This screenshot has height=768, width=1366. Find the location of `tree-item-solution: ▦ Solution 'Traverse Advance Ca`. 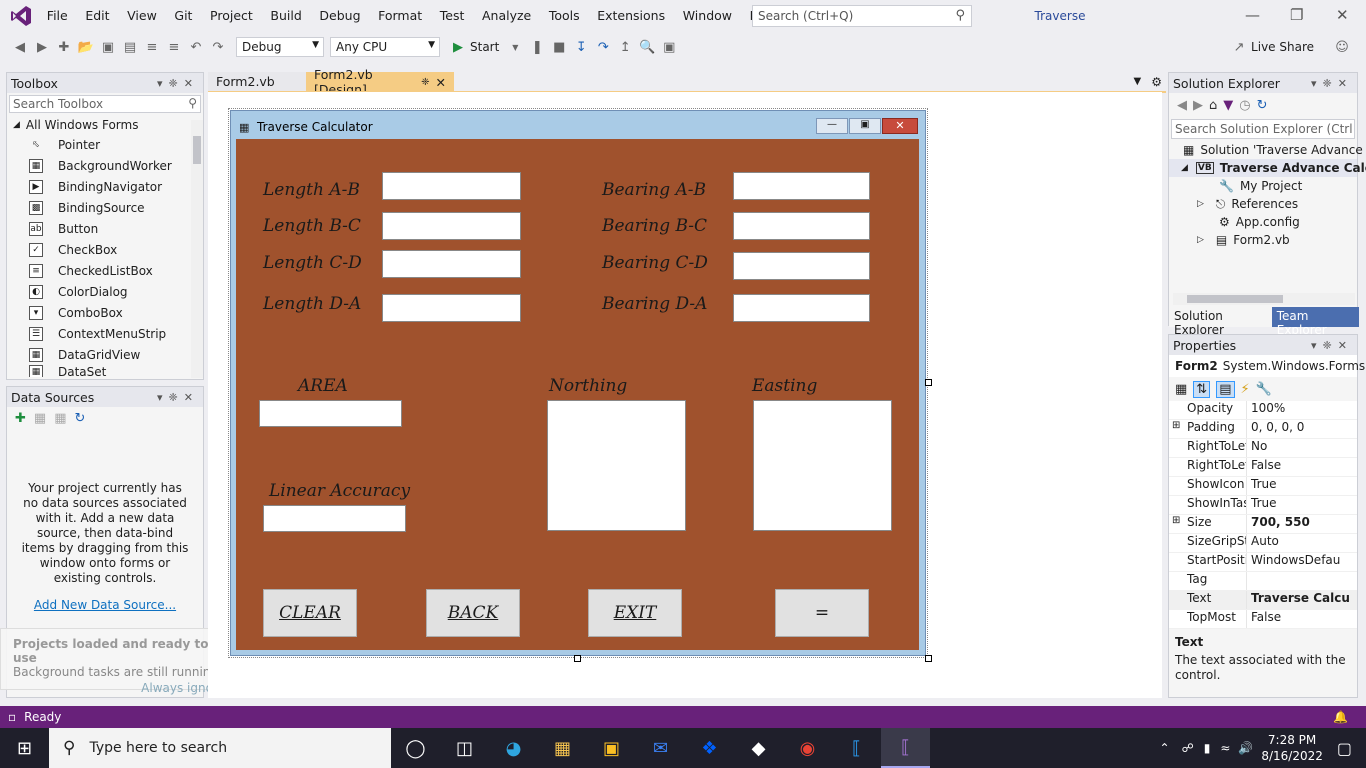

tree-item-solution: ▦ Solution 'Traverse Advance Ca is located at coordinates (1267, 150).